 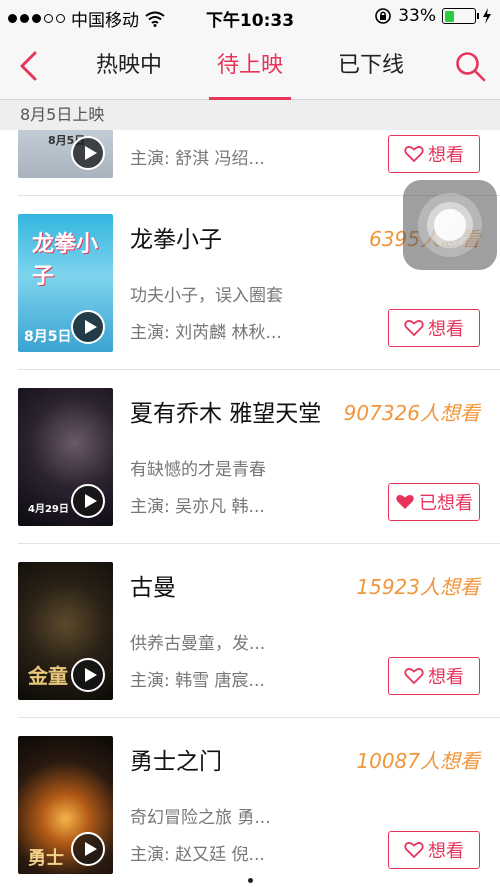 I want to click on movie-poster: 8月5日, so click(x=65, y=154).